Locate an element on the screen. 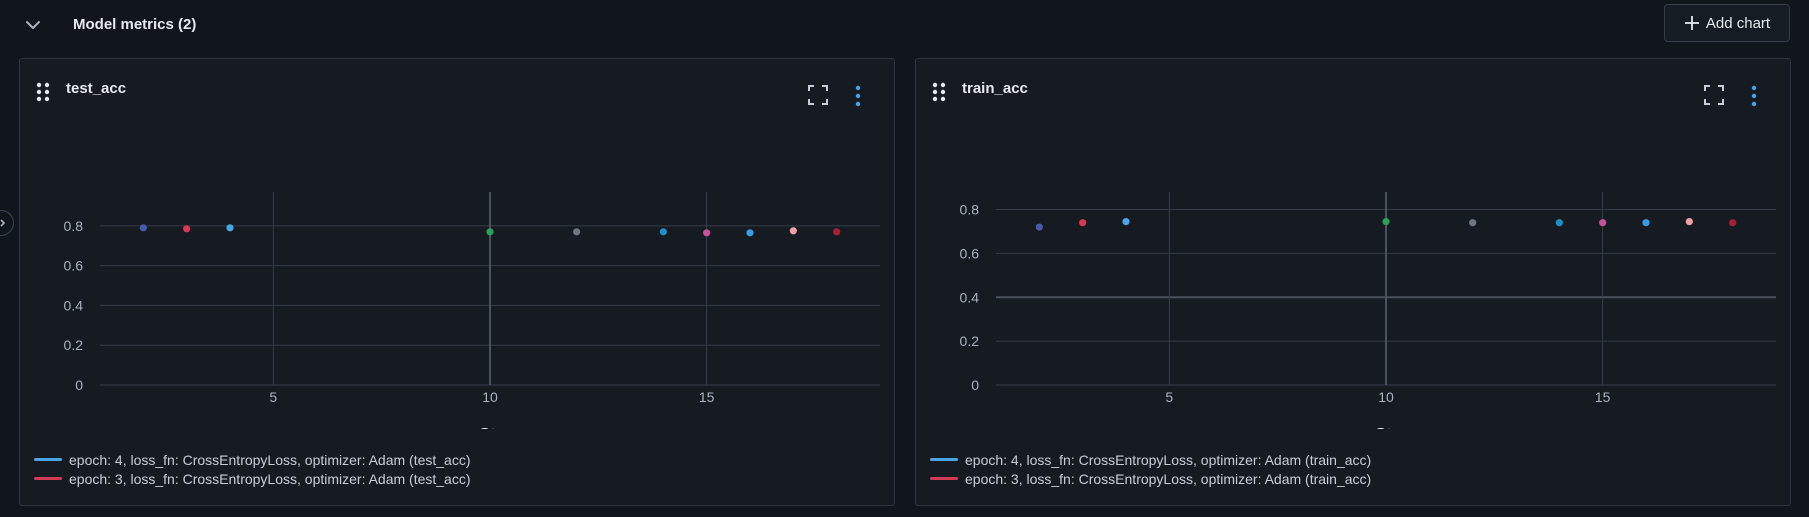 This screenshot has height=517, width=1809. section-title: Model metrics (2) is located at coordinates (135, 24).